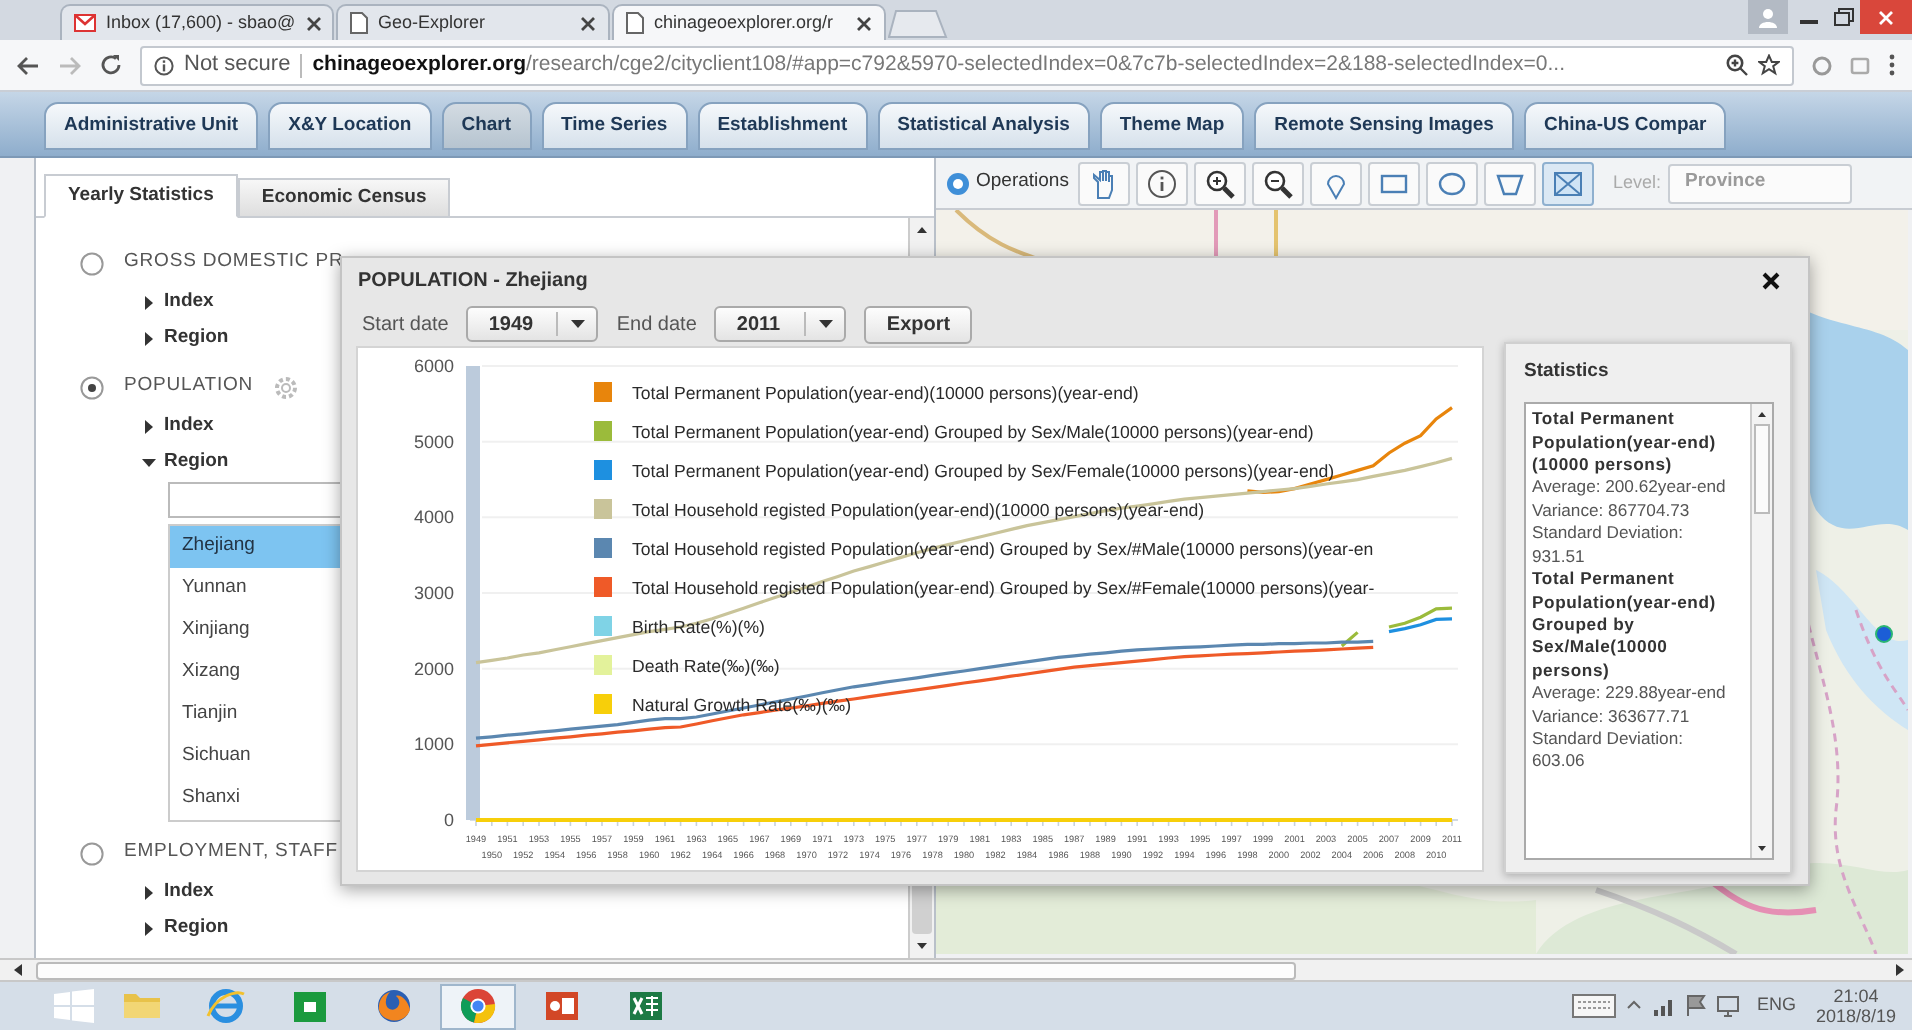 This screenshot has height=1030, width=1912. I want to click on clock-date: 2018/8/19, so click(1855, 1016).